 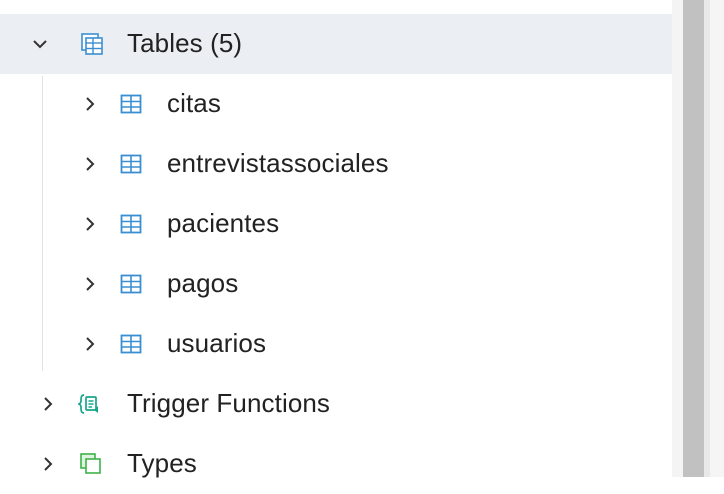 What do you see at coordinates (91, 464) in the screenshot?
I see `types-icon` at bounding box center [91, 464].